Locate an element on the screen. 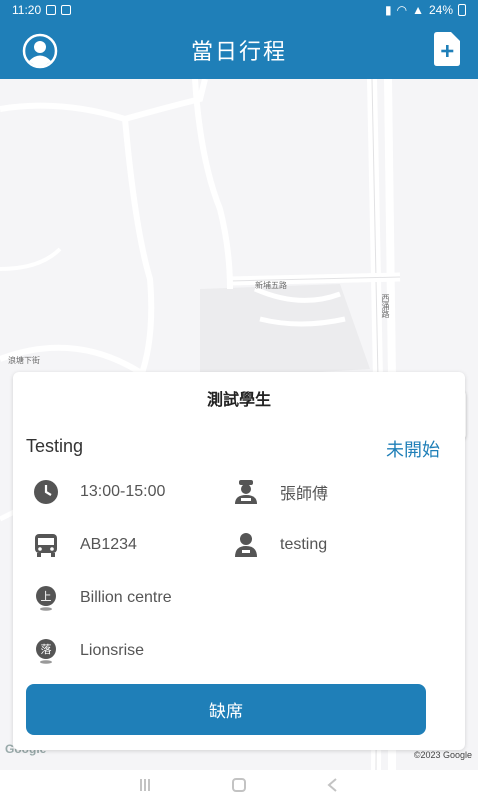  document-add-icon is located at coordinates (447, 49).